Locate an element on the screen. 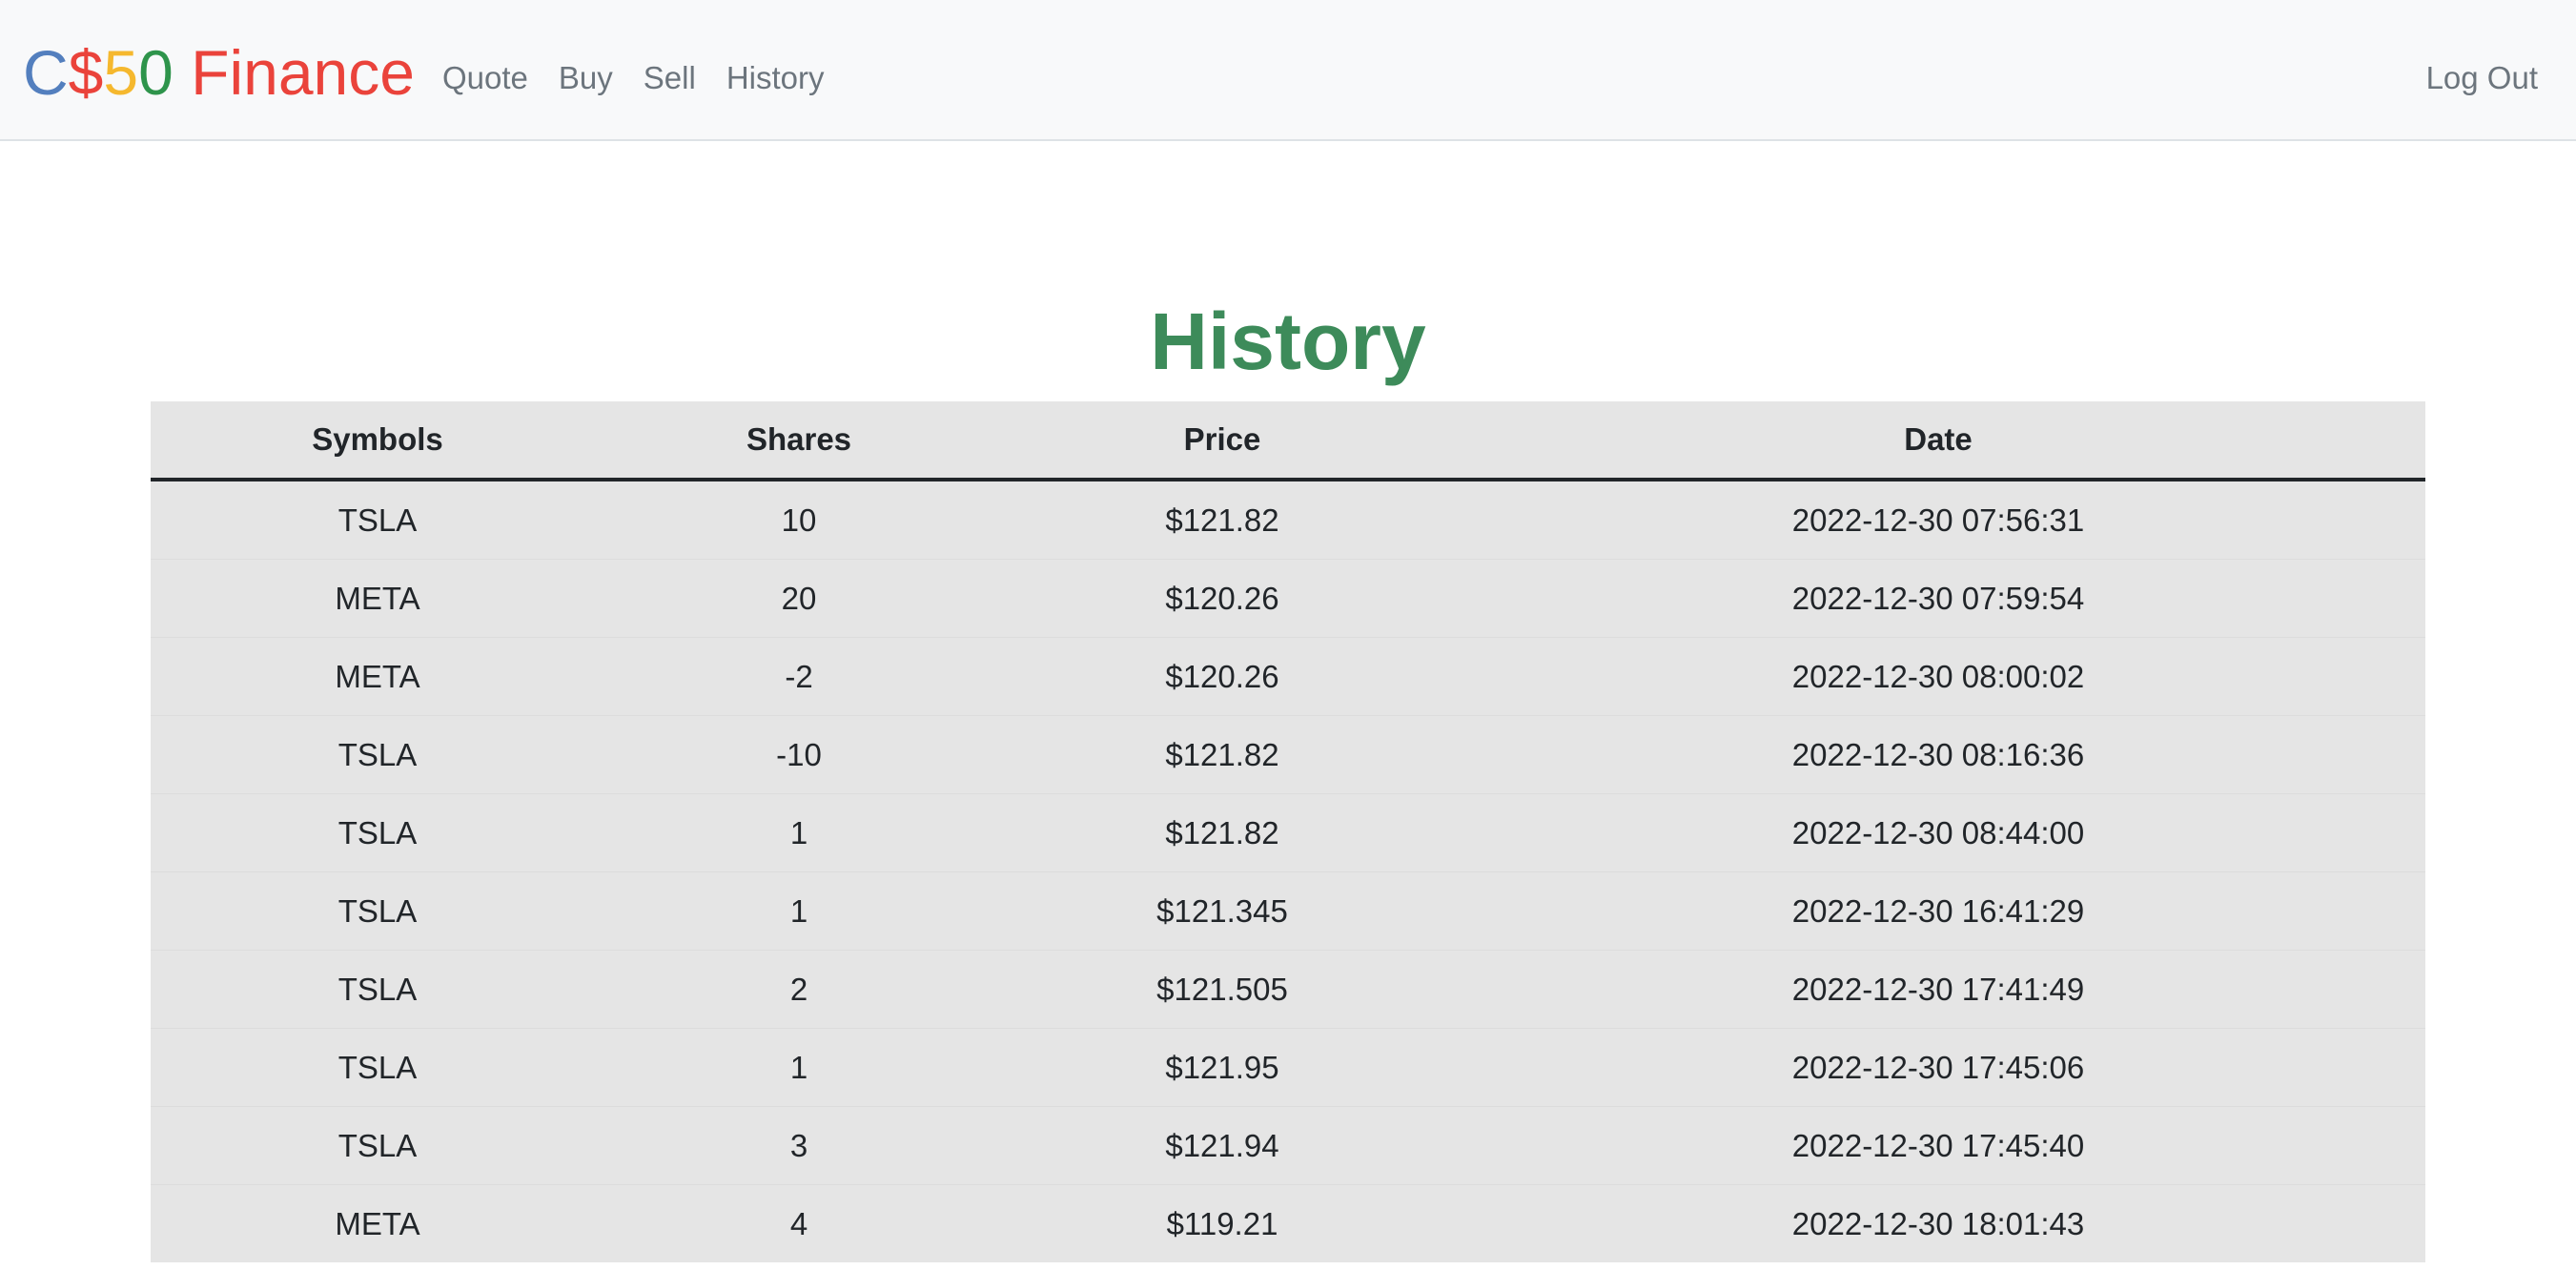  header-row: Symbols Shares Price Date is located at coordinates (1288, 441).